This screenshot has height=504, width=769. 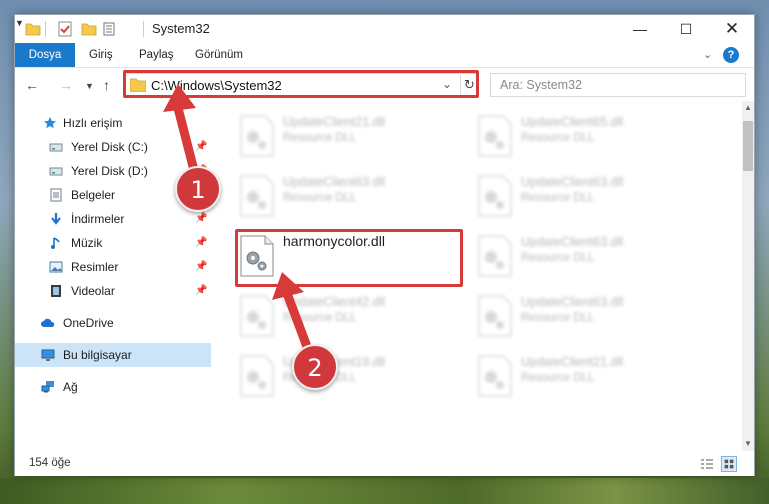 I want to click on step-badge-1: 1, so click(x=198, y=189).